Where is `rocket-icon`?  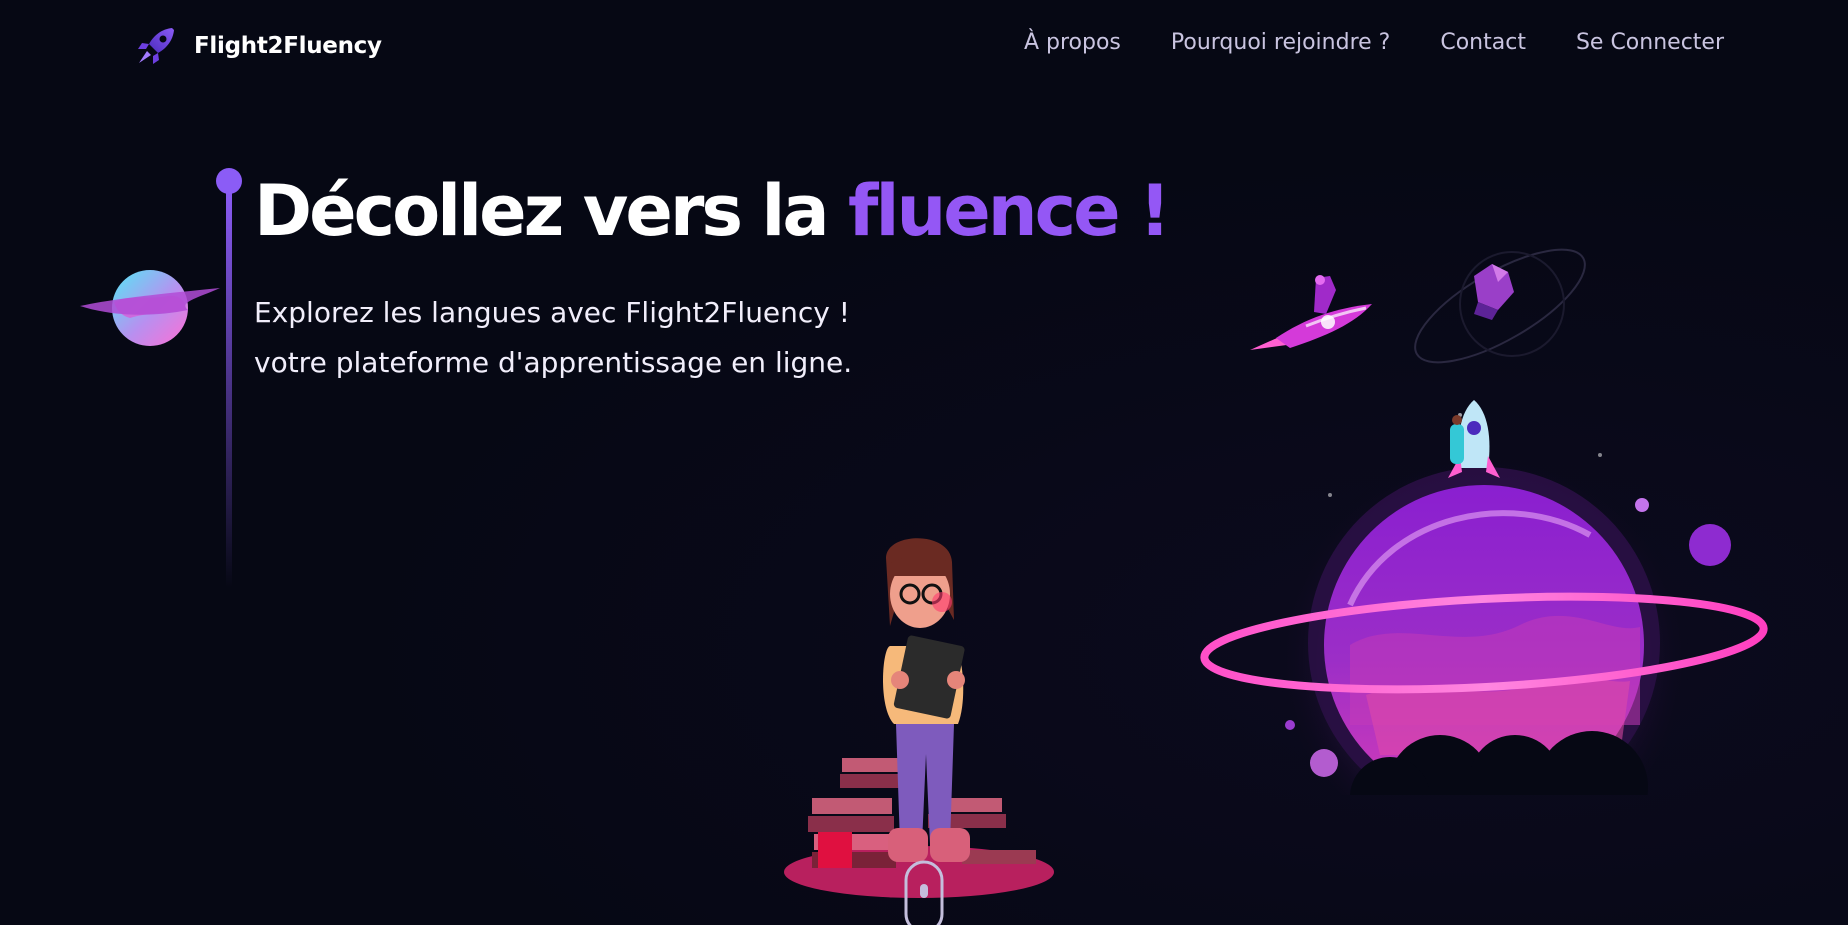 rocket-icon is located at coordinates (156, 46).